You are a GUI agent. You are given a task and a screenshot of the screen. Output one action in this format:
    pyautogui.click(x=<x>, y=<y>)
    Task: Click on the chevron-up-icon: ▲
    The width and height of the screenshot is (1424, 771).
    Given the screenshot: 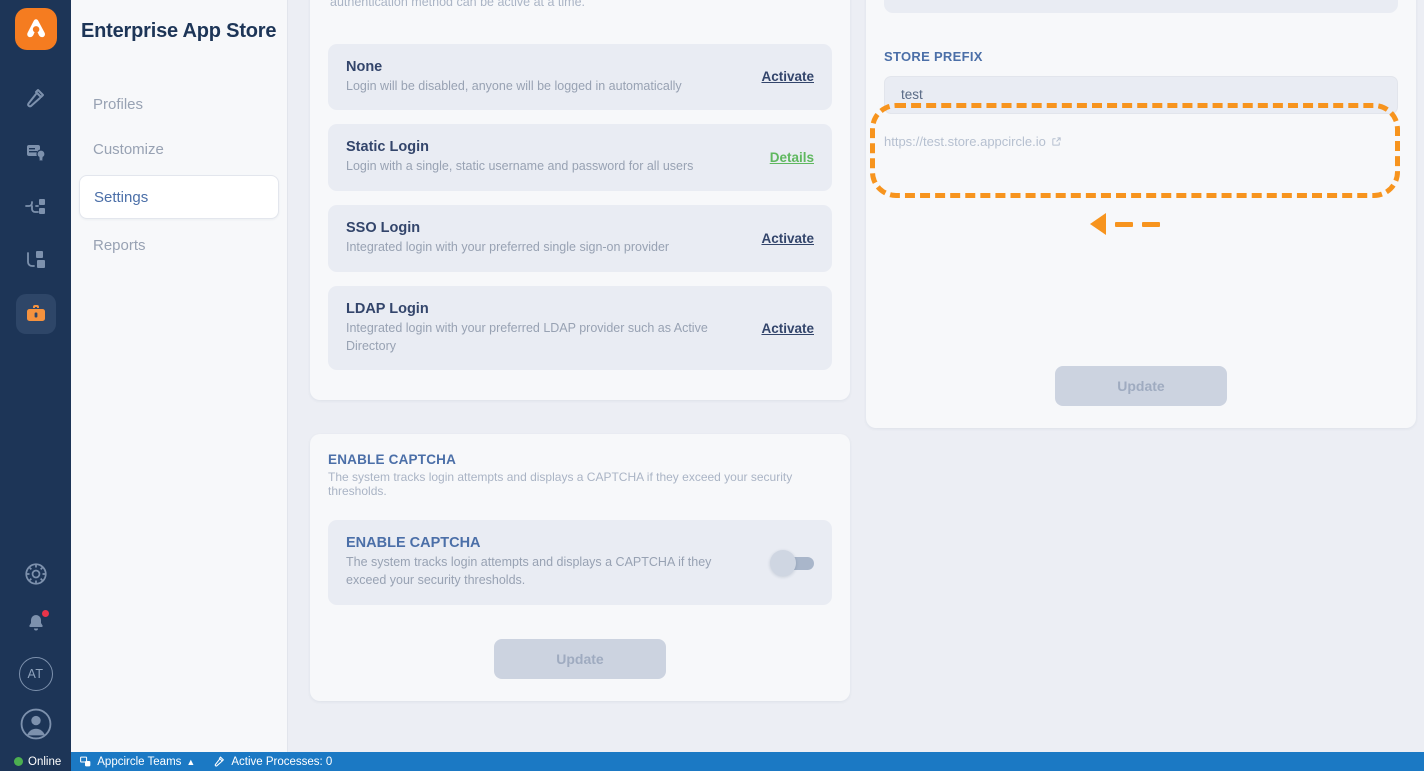 What is the action you would take?
    pyautogui.click(x=190, y=762)
    